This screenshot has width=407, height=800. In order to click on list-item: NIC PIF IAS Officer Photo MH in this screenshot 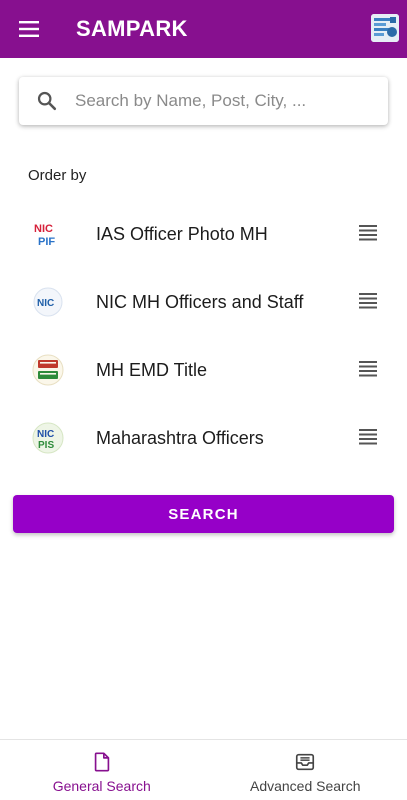, I will do `click(203, 234)`.